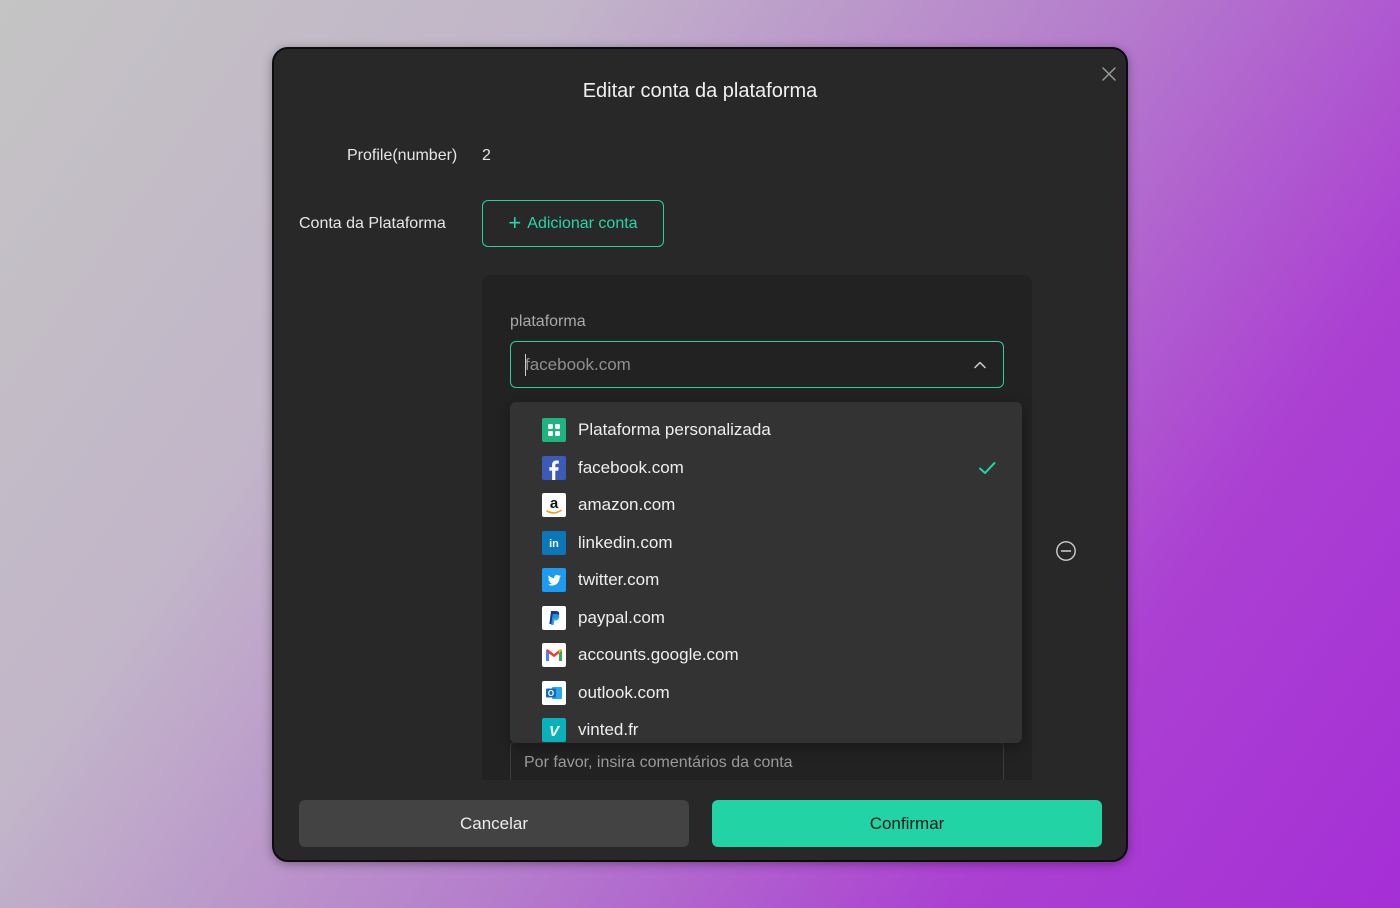 The width and height of the screenshot is (1400, 908). What do you see at coordinates (766, 467) in the screenshot?
I see `dropdown-option-facebook: facebook.com` at bounding box center [766, 467].